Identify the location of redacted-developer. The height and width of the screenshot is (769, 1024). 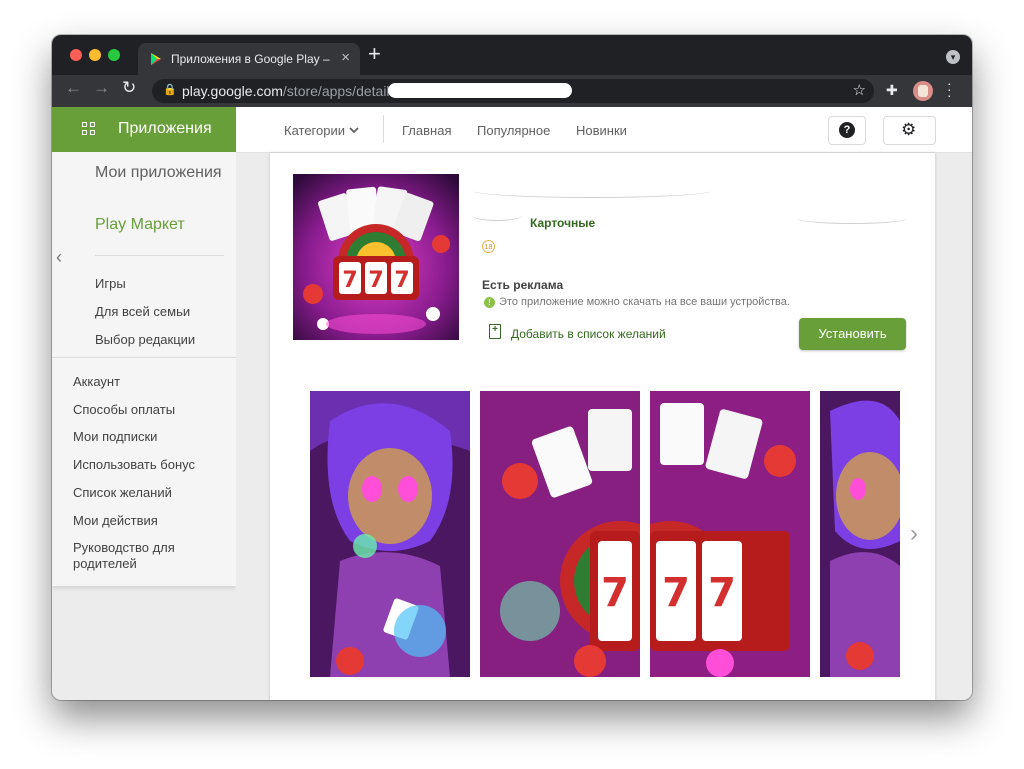
(497, 215).